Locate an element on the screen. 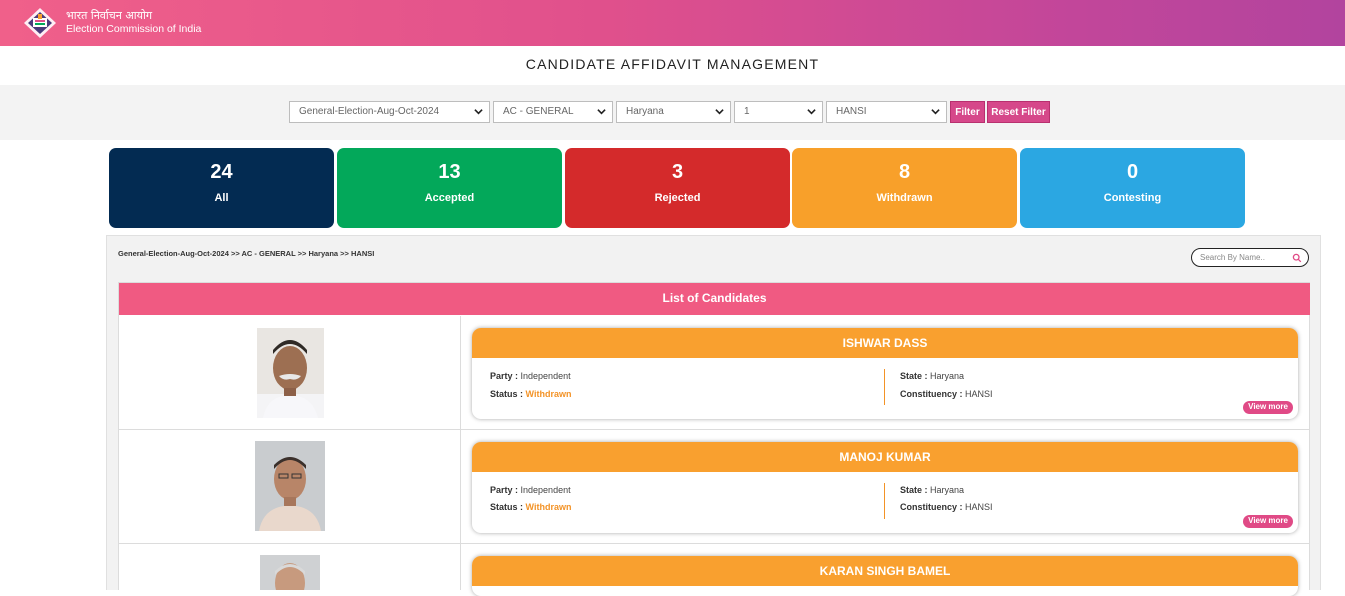 The width and height of the screenshot is (1345, 596). candidate-name: ISHWAR DASS is located at coordinates (885, 343).